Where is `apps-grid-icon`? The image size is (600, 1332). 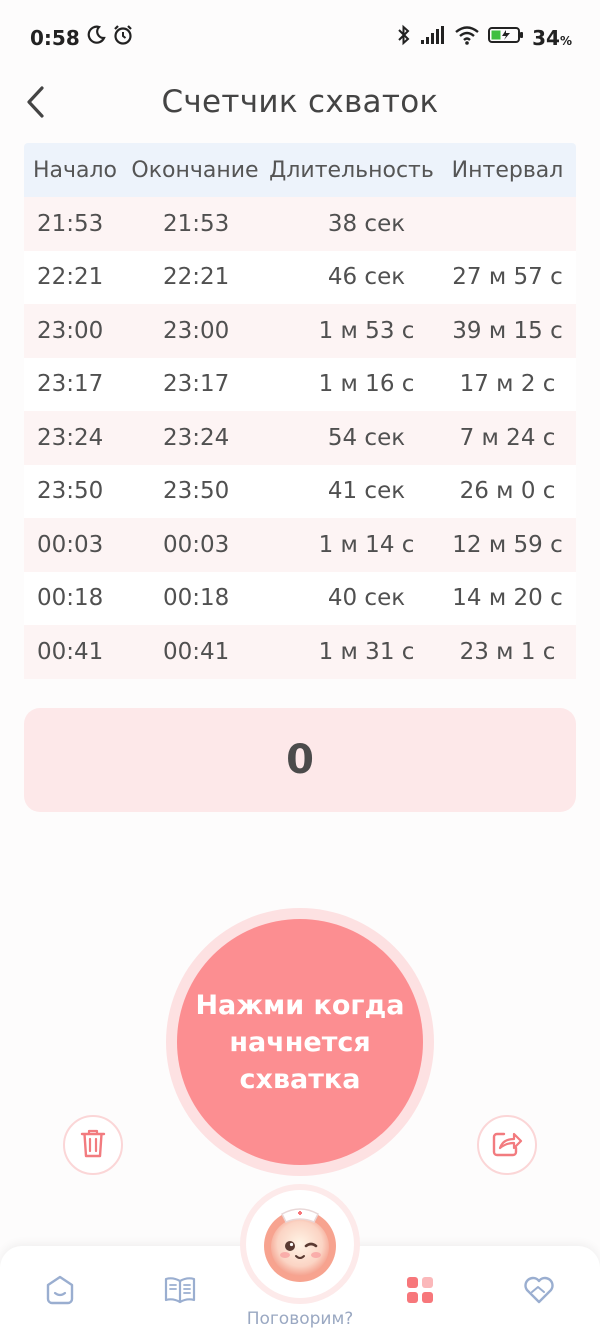
apps-grid-icon is located at coordinates (420, 1292).